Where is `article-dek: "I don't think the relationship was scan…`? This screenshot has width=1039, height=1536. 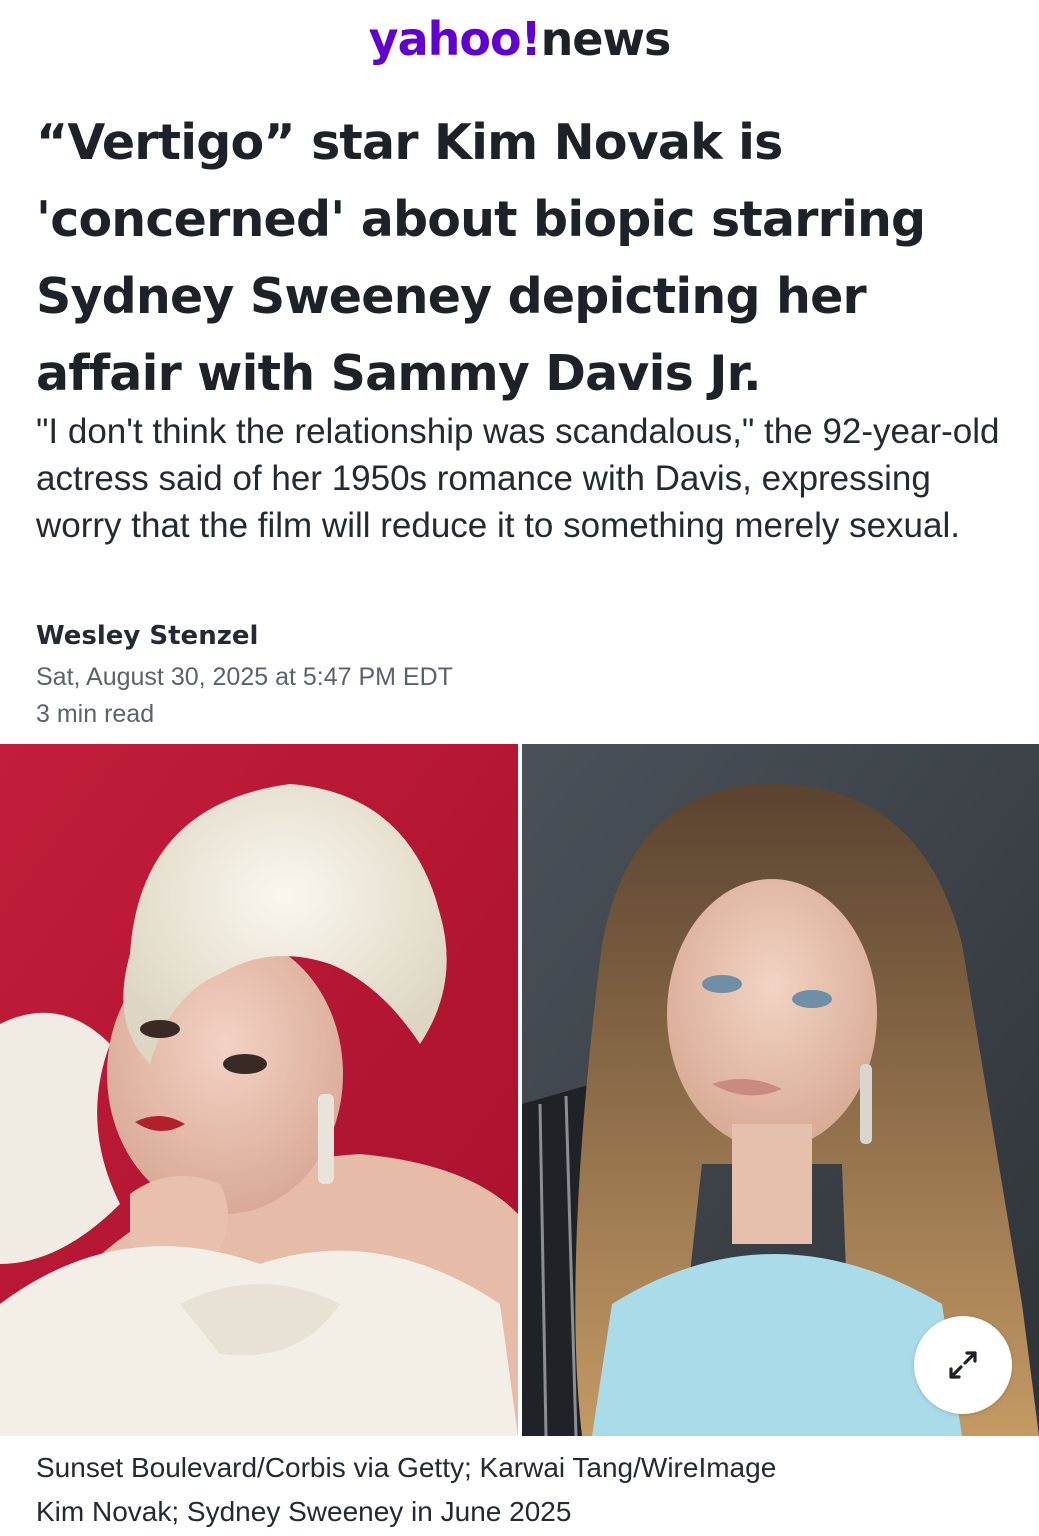
article-dek: "I don't think the relationship was scan… is located at coordinates (518, 478).